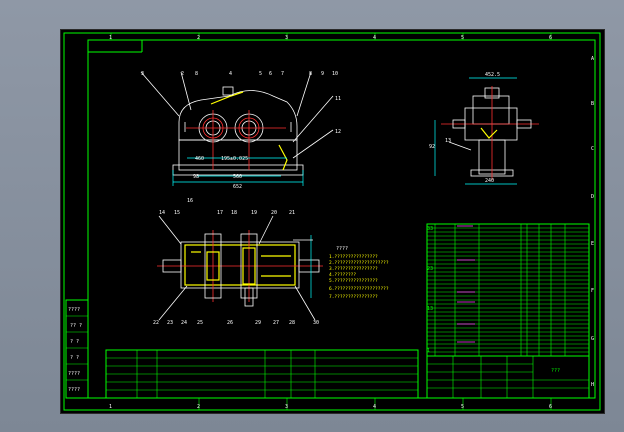 The image size is (624, 432). What do you see at coordinates (492, 75) in the screenshot?
I see `dim-452: 452.5` at bounding box center [492, 75].